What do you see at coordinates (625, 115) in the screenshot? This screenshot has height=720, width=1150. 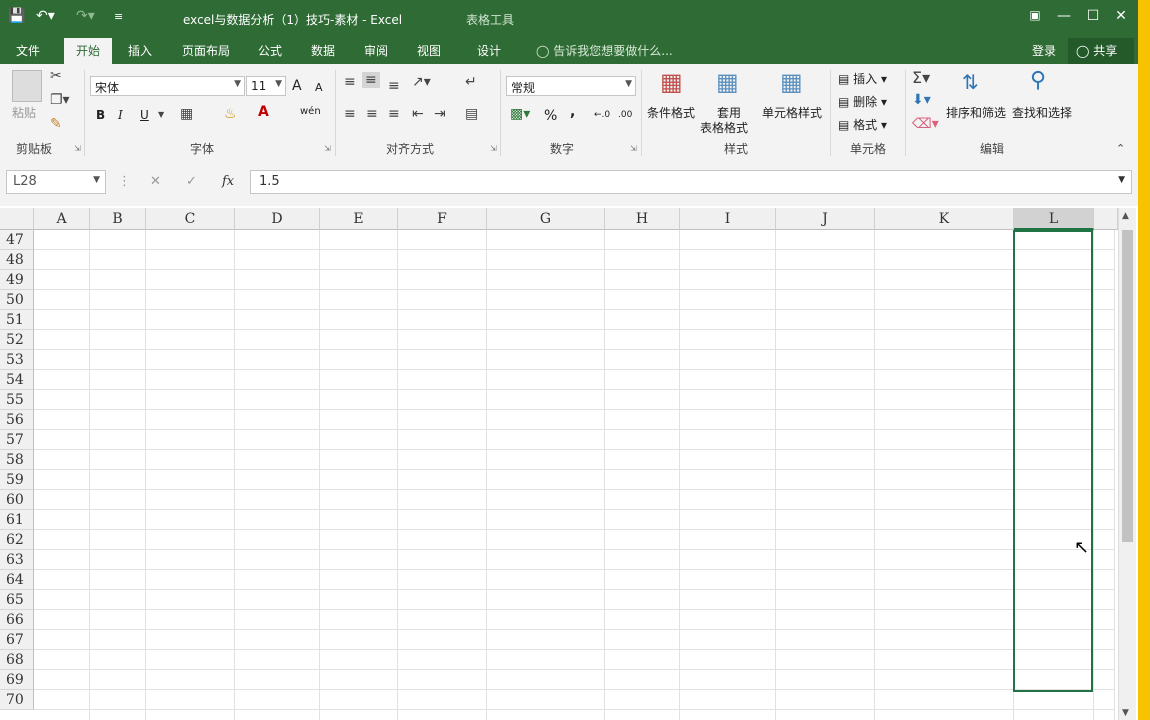 I see `decrease-decimal-button: .00` at bounding box center [625, 115].